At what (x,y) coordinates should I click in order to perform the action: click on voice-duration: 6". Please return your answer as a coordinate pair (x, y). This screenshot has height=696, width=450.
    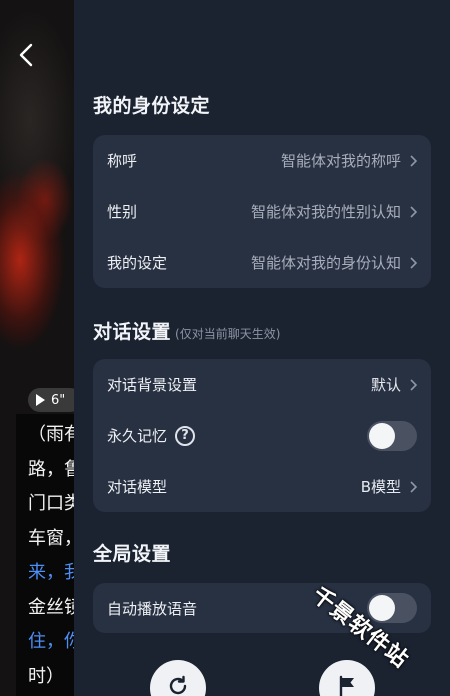
    Looking at the image, I should click on (58, 400).